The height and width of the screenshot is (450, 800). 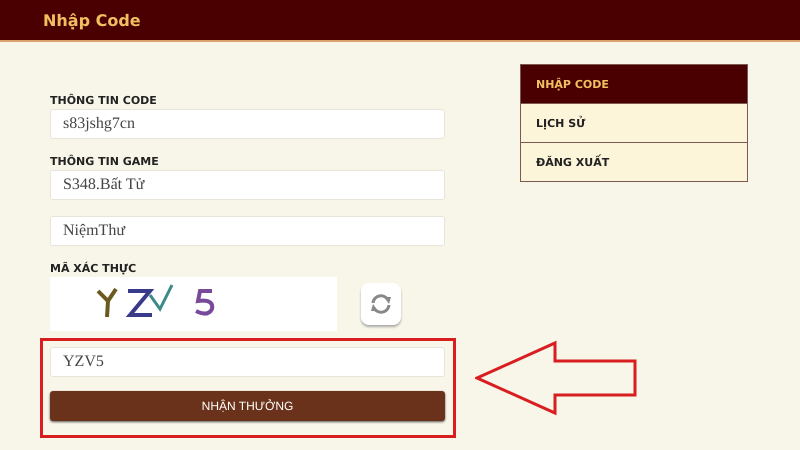 What do you see at coordinates (247, 124) in the screenshot?
I see `input-field: s83jshg7cn` at bounding box center [247, 124].